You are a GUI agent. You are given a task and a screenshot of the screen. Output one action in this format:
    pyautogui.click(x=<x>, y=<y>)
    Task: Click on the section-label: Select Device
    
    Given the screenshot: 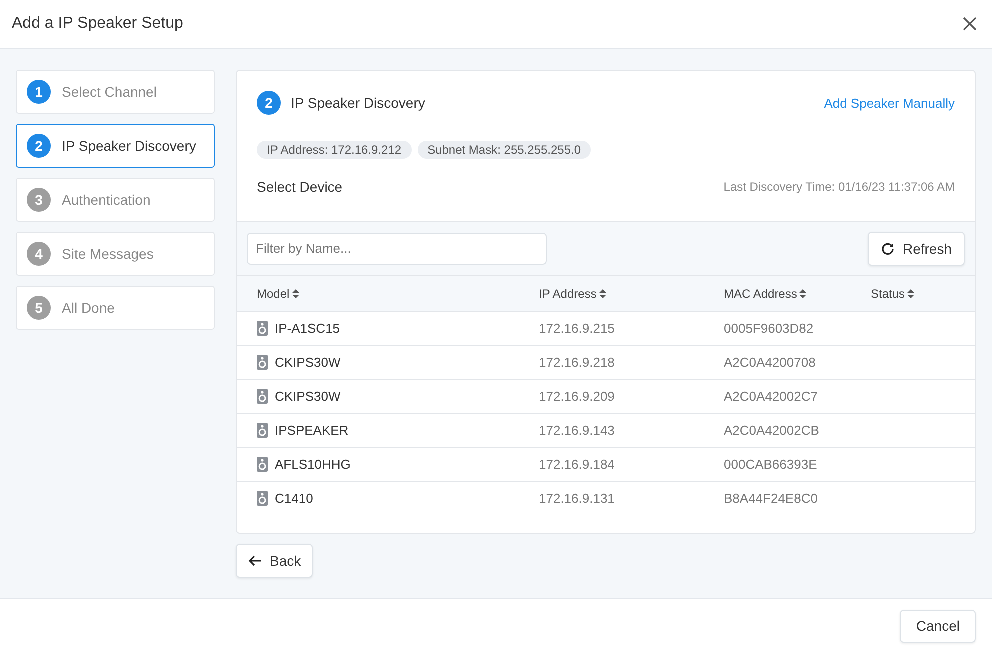 What is the action you would take?
    pyautogui.click(x=300, y=187)
    